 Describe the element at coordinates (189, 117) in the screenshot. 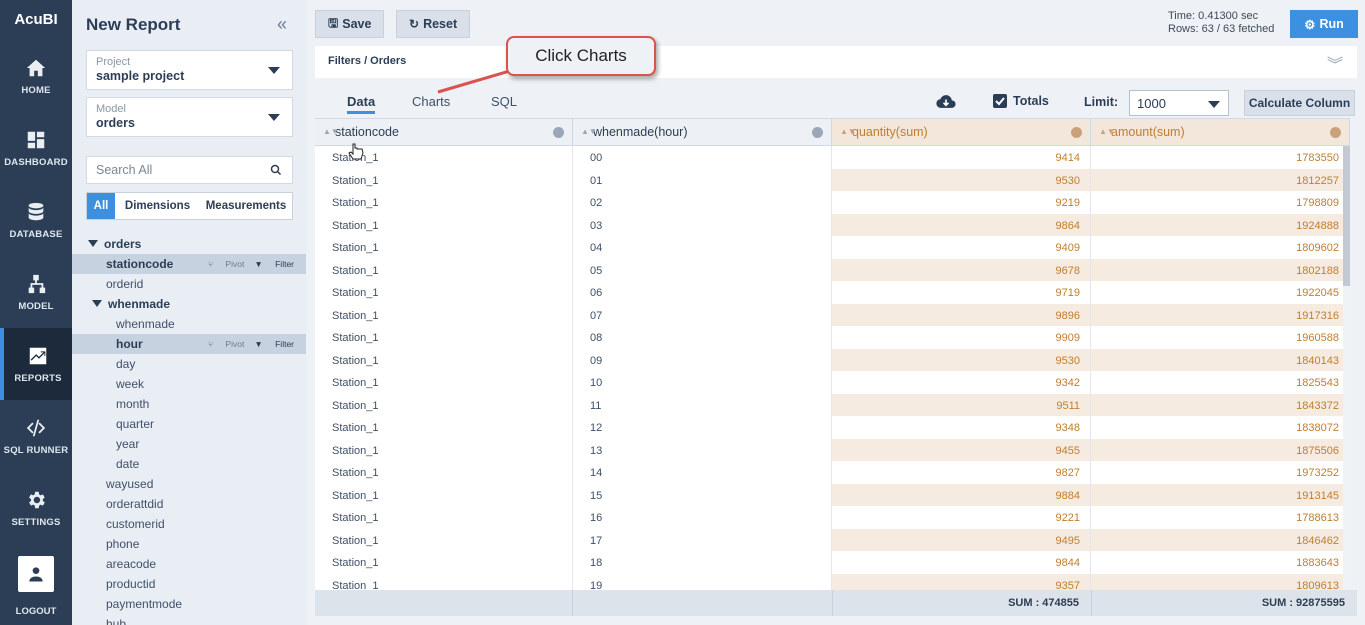

I see `model-select: Model orders` at that location.